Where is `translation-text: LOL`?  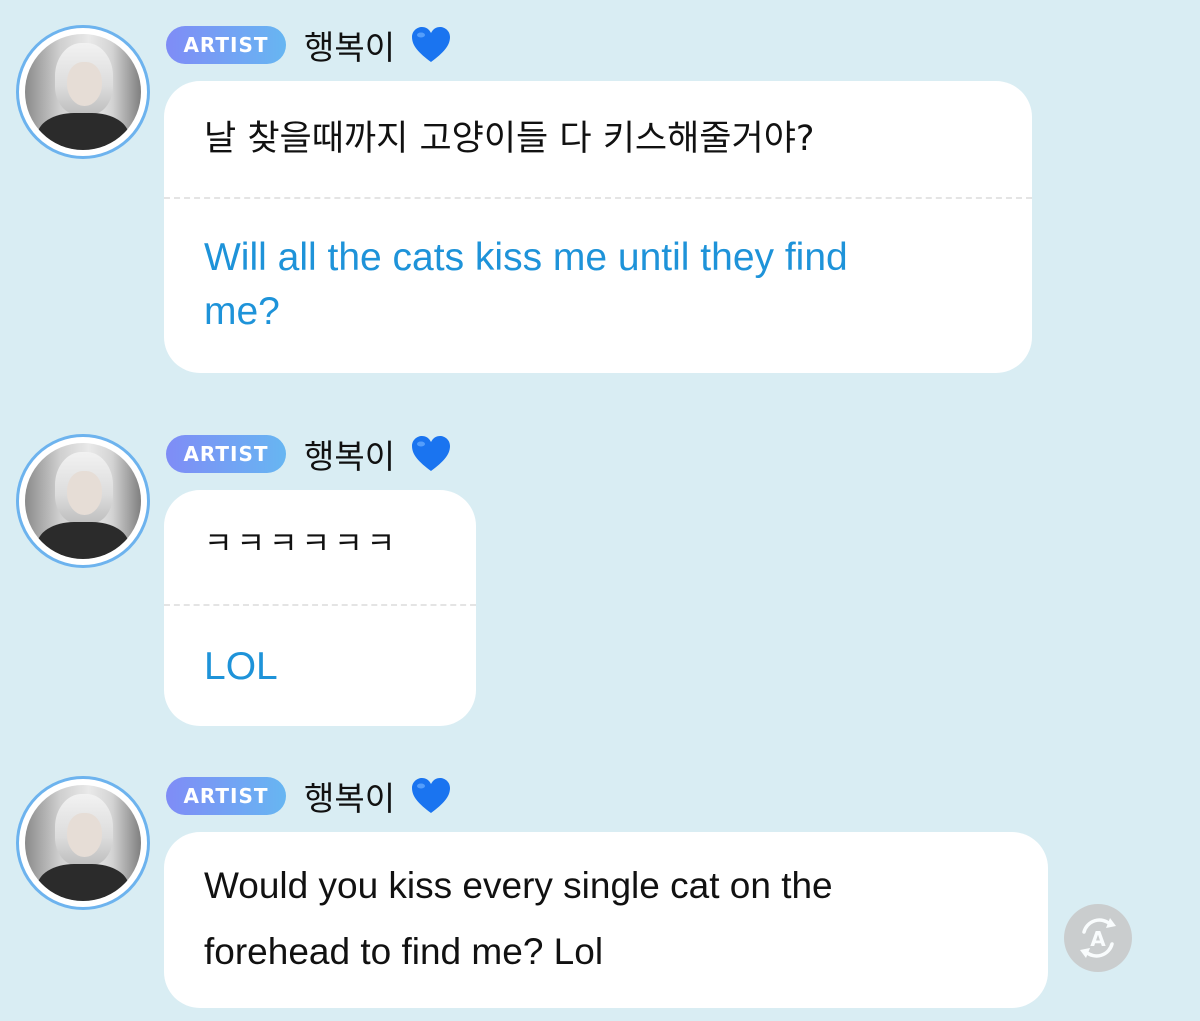
translation-text: LOL is located at coordinates (241, 666).